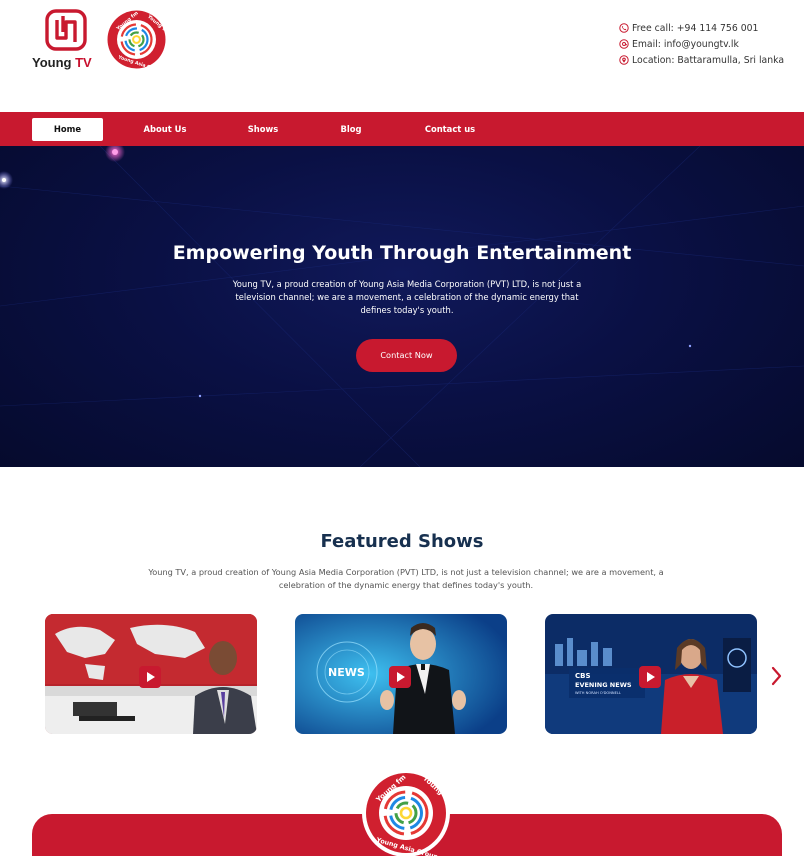  I want to click on hero-title: Empowering Youth Through Entertainment, so click(402, 253).